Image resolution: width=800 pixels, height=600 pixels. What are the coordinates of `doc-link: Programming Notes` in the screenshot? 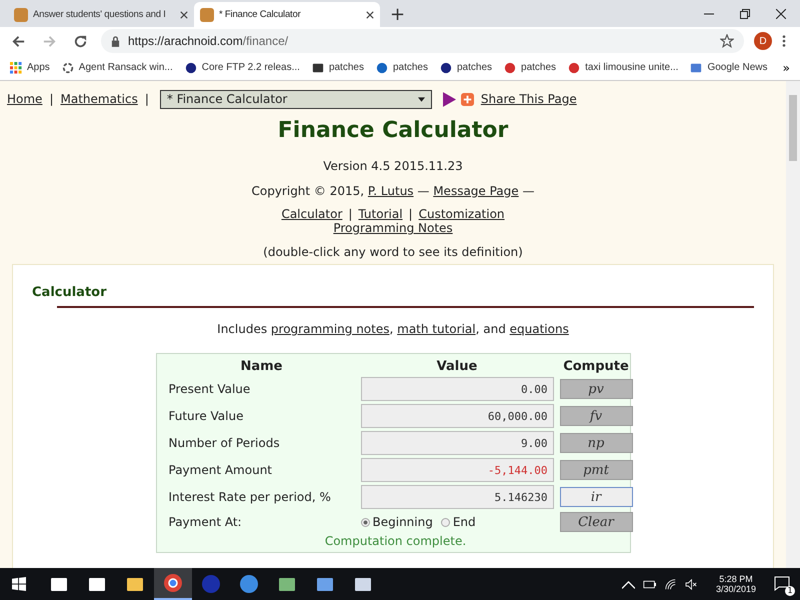 It's located at (393, 228).